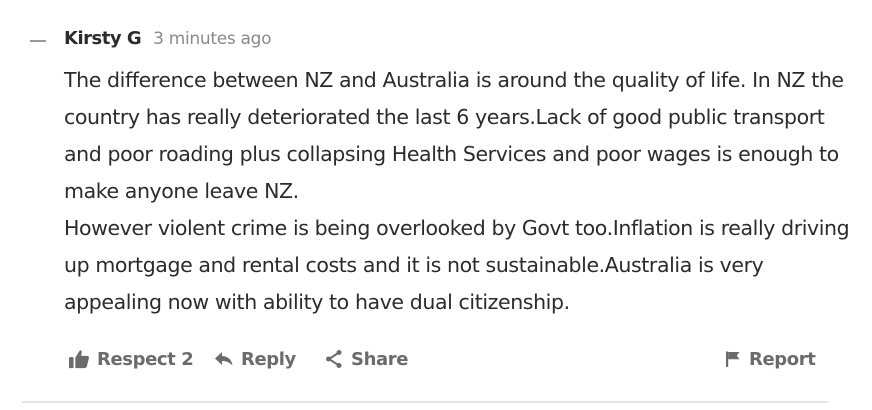 This screenshot has height=410, width=872. Describe the element at coordinates (334, 359) in the screenshot. I see `share-icon` at that location.